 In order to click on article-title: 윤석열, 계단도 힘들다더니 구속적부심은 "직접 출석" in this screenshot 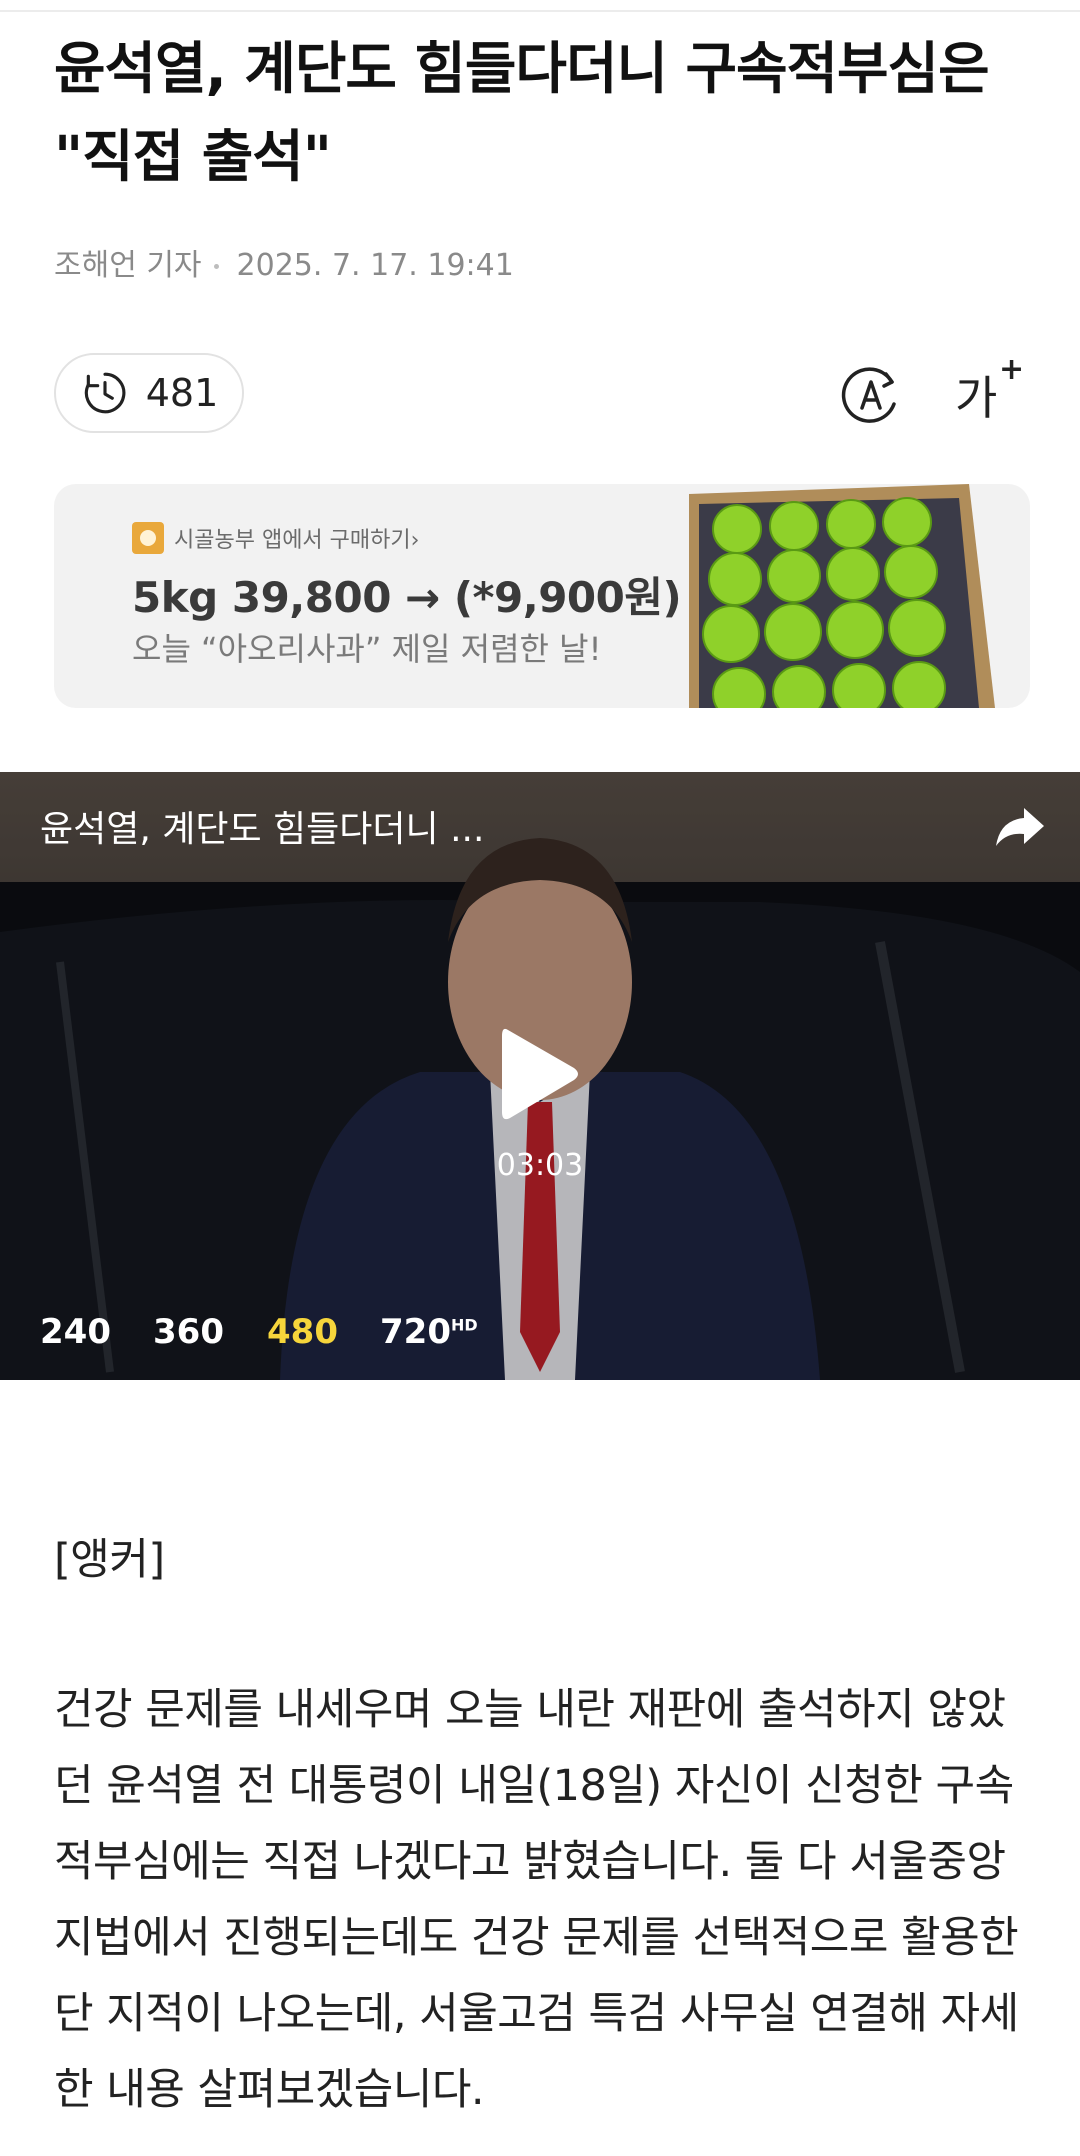, I will do `click(522, 113)`.